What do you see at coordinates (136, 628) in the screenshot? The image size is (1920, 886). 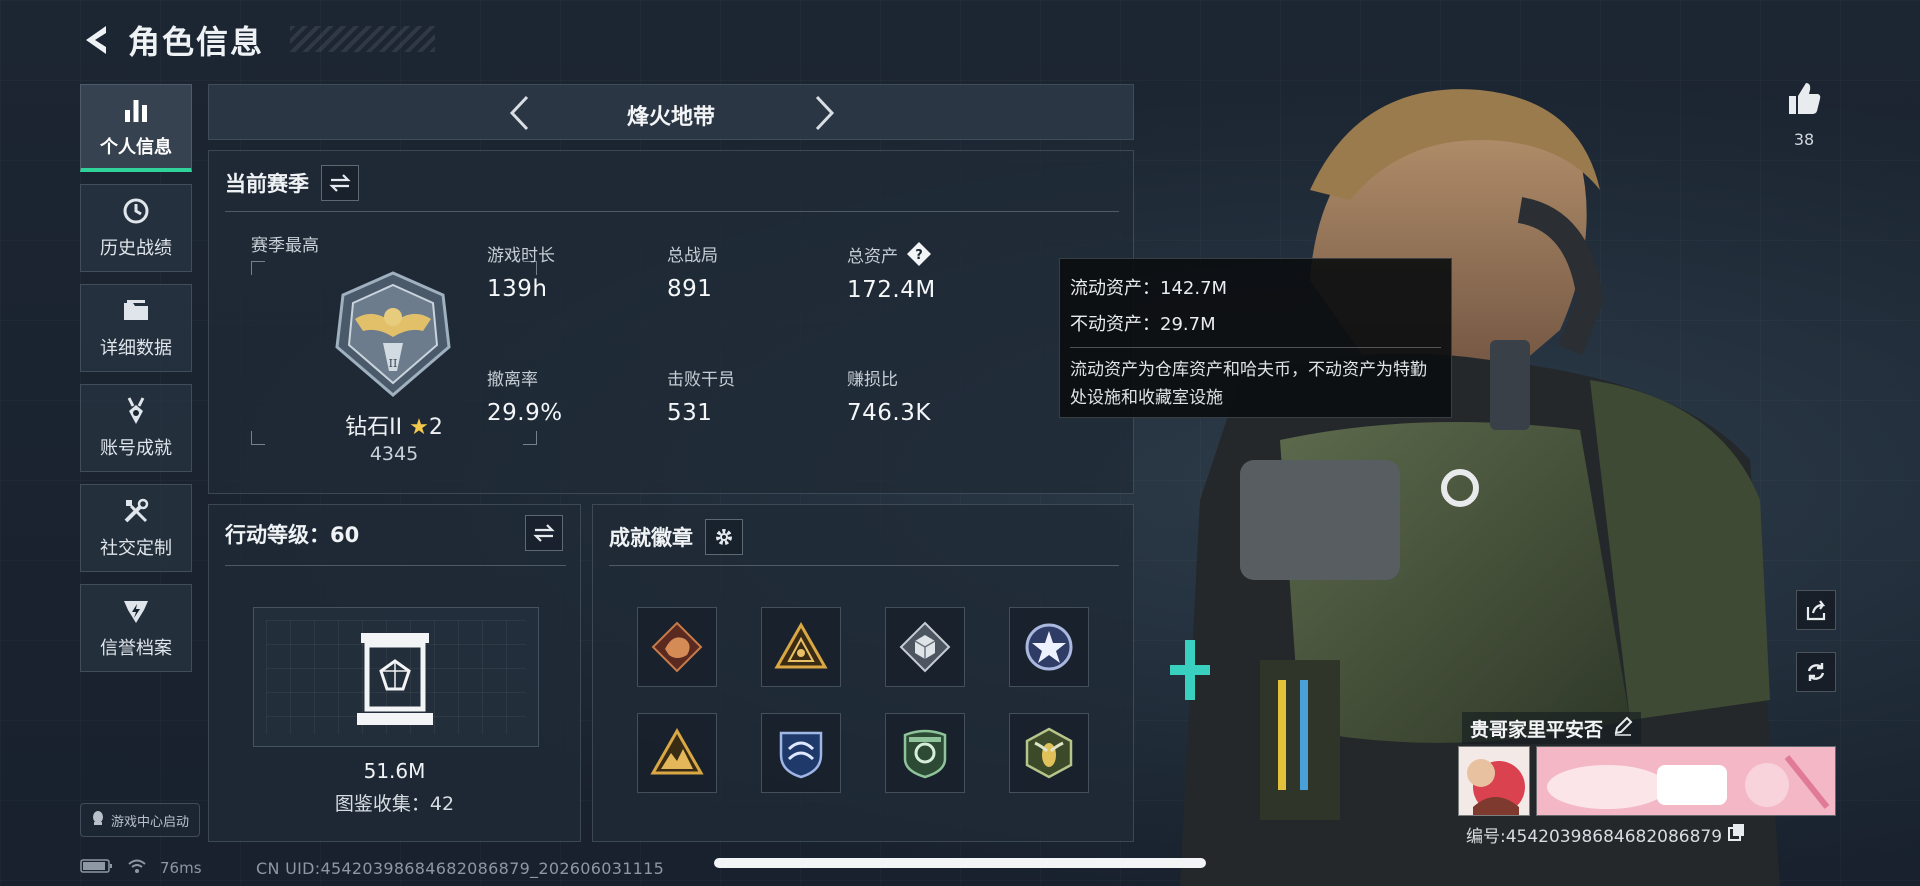 I see `sidebar-item-credit-archive: 信誉档案` at bounding box center [136, 628].